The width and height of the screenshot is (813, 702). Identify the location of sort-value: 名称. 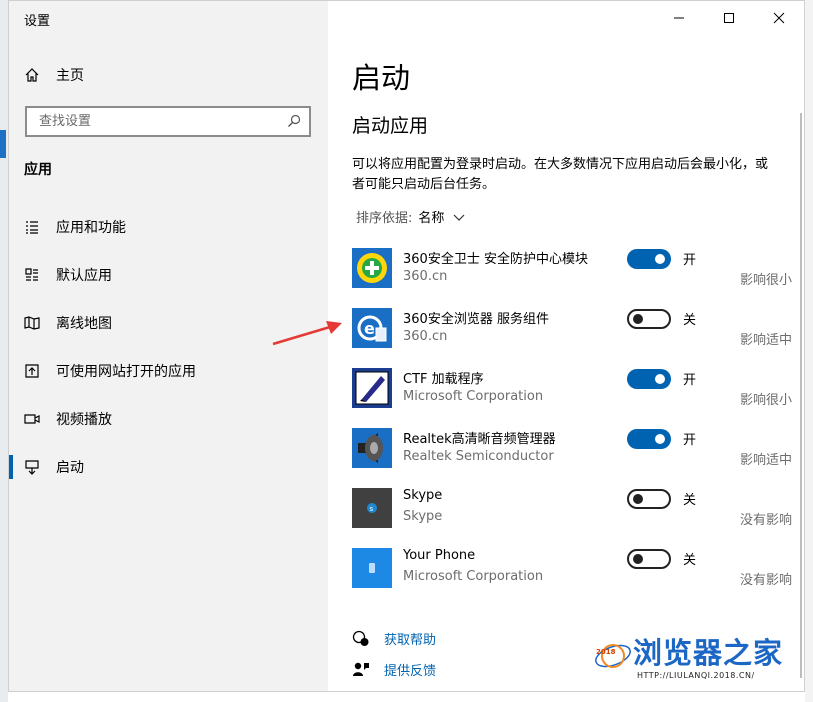
(431, 218).